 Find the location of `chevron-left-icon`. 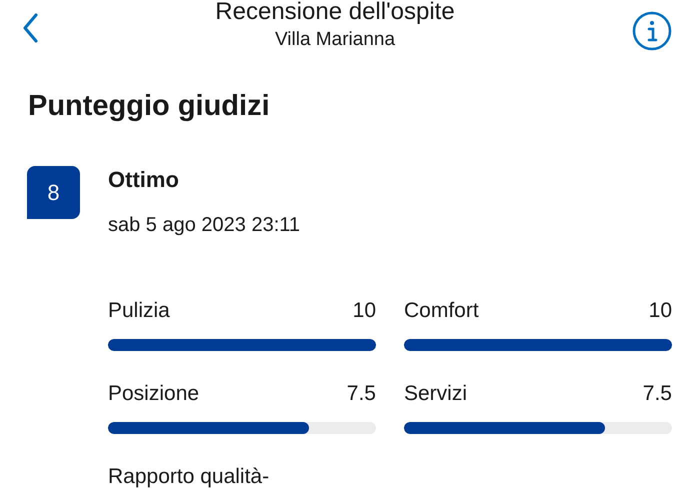

chevron-left-icon is located at coordinates (30, 28).